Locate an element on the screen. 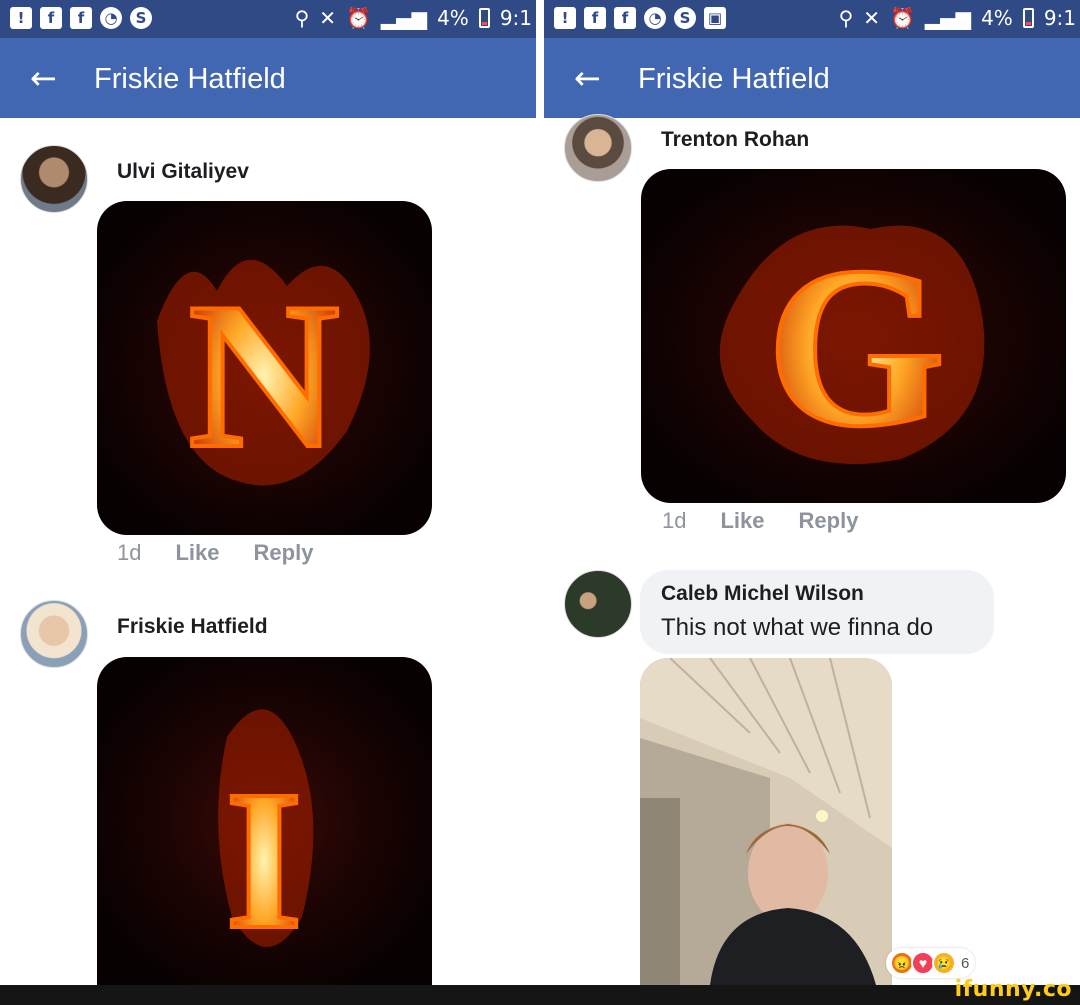 The height and width of the screenshot is (1005, 1080). notification-icons: ! f f ◔ S is located at coordinates (81, 18).